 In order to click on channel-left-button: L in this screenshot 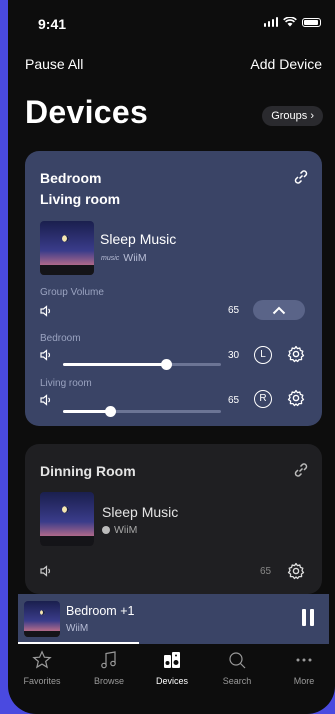, I will do `click(263, 355)`.